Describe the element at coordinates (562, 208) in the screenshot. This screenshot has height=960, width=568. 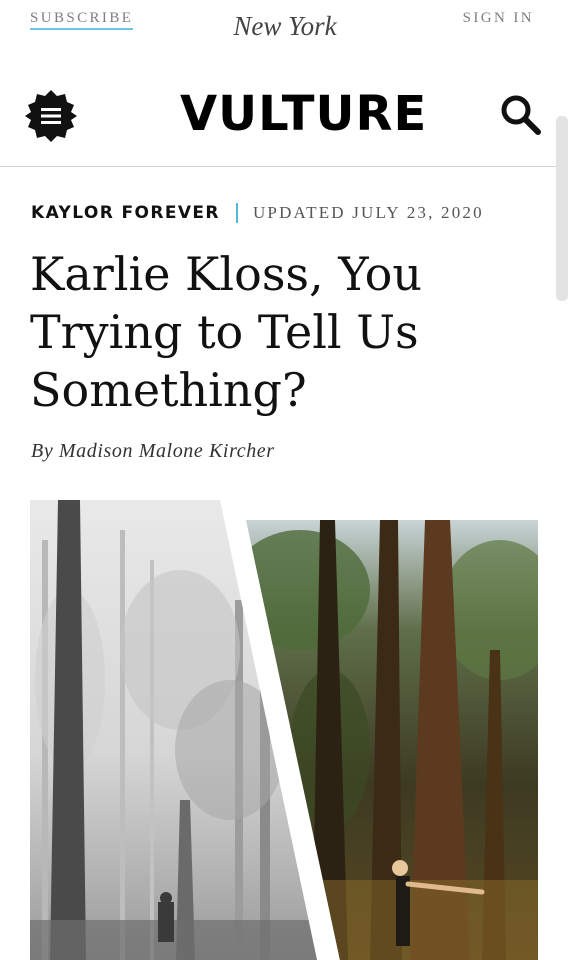
I see `scrollbar` at that location.